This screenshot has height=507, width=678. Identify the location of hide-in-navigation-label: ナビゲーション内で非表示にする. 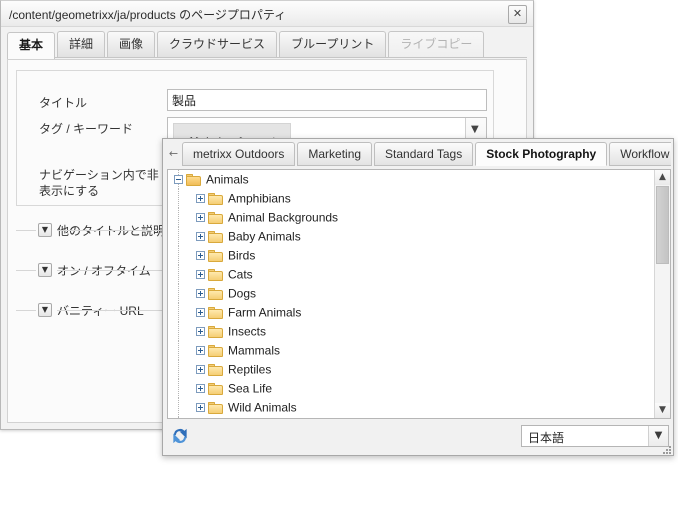
(99, 183).